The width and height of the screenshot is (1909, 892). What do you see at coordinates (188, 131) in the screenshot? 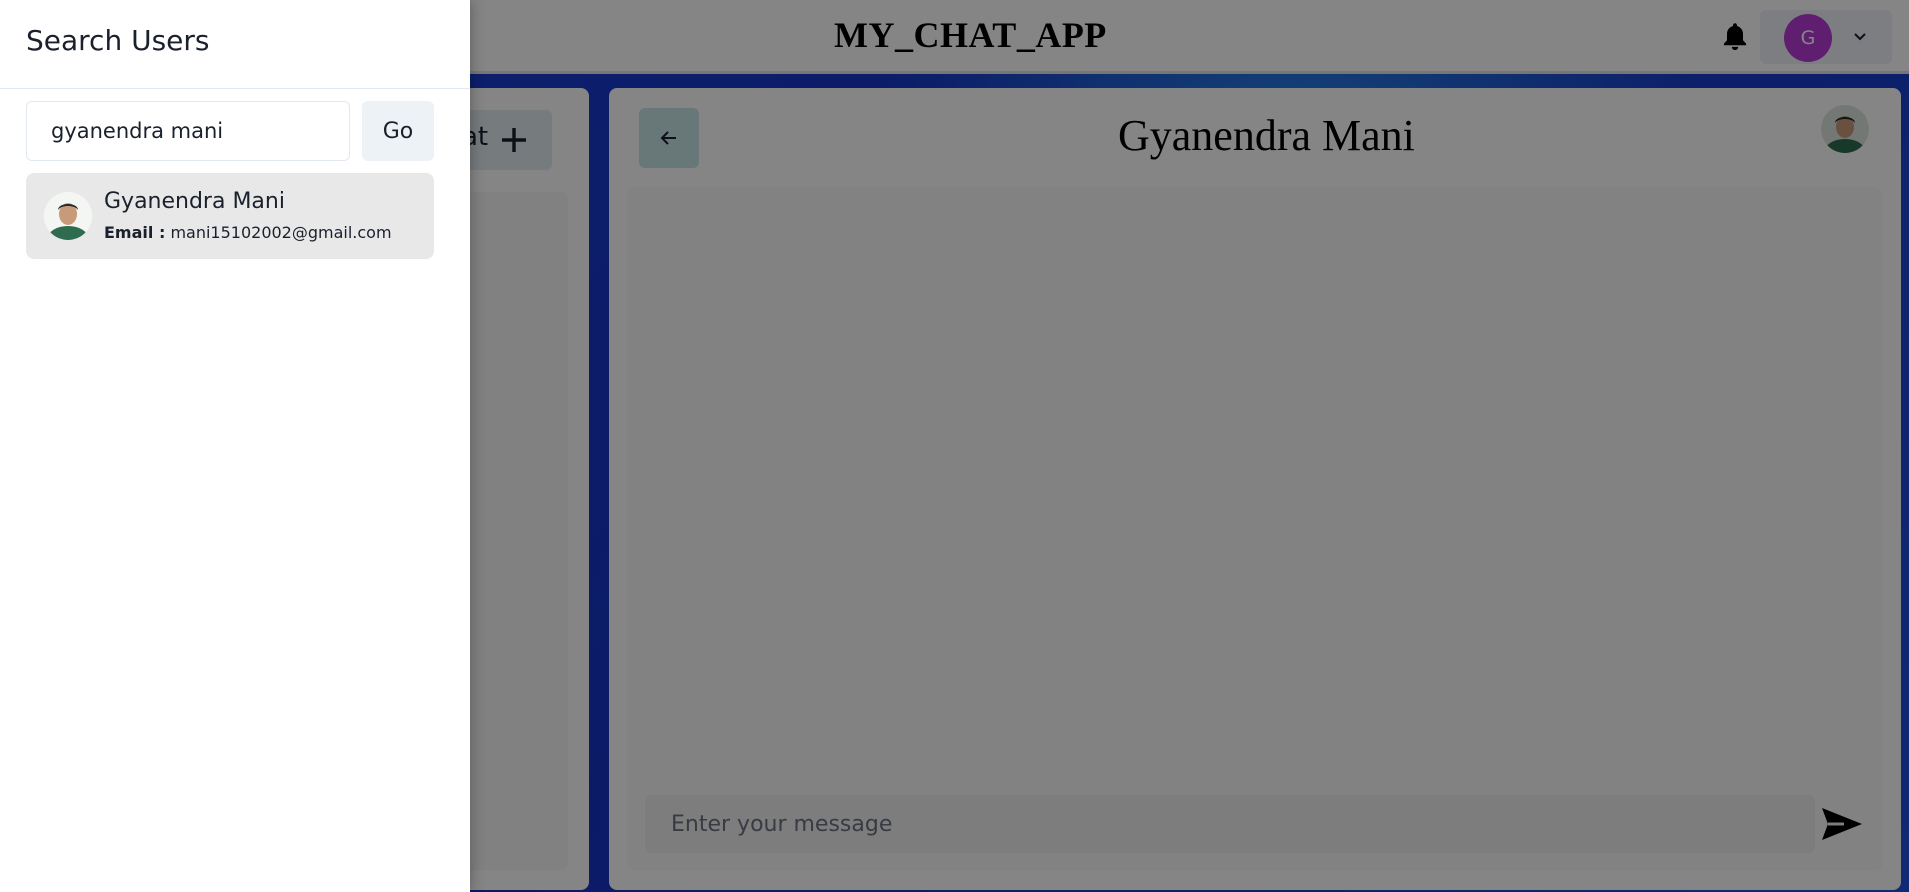
I see `search-input` at bounding box center [188, 131].